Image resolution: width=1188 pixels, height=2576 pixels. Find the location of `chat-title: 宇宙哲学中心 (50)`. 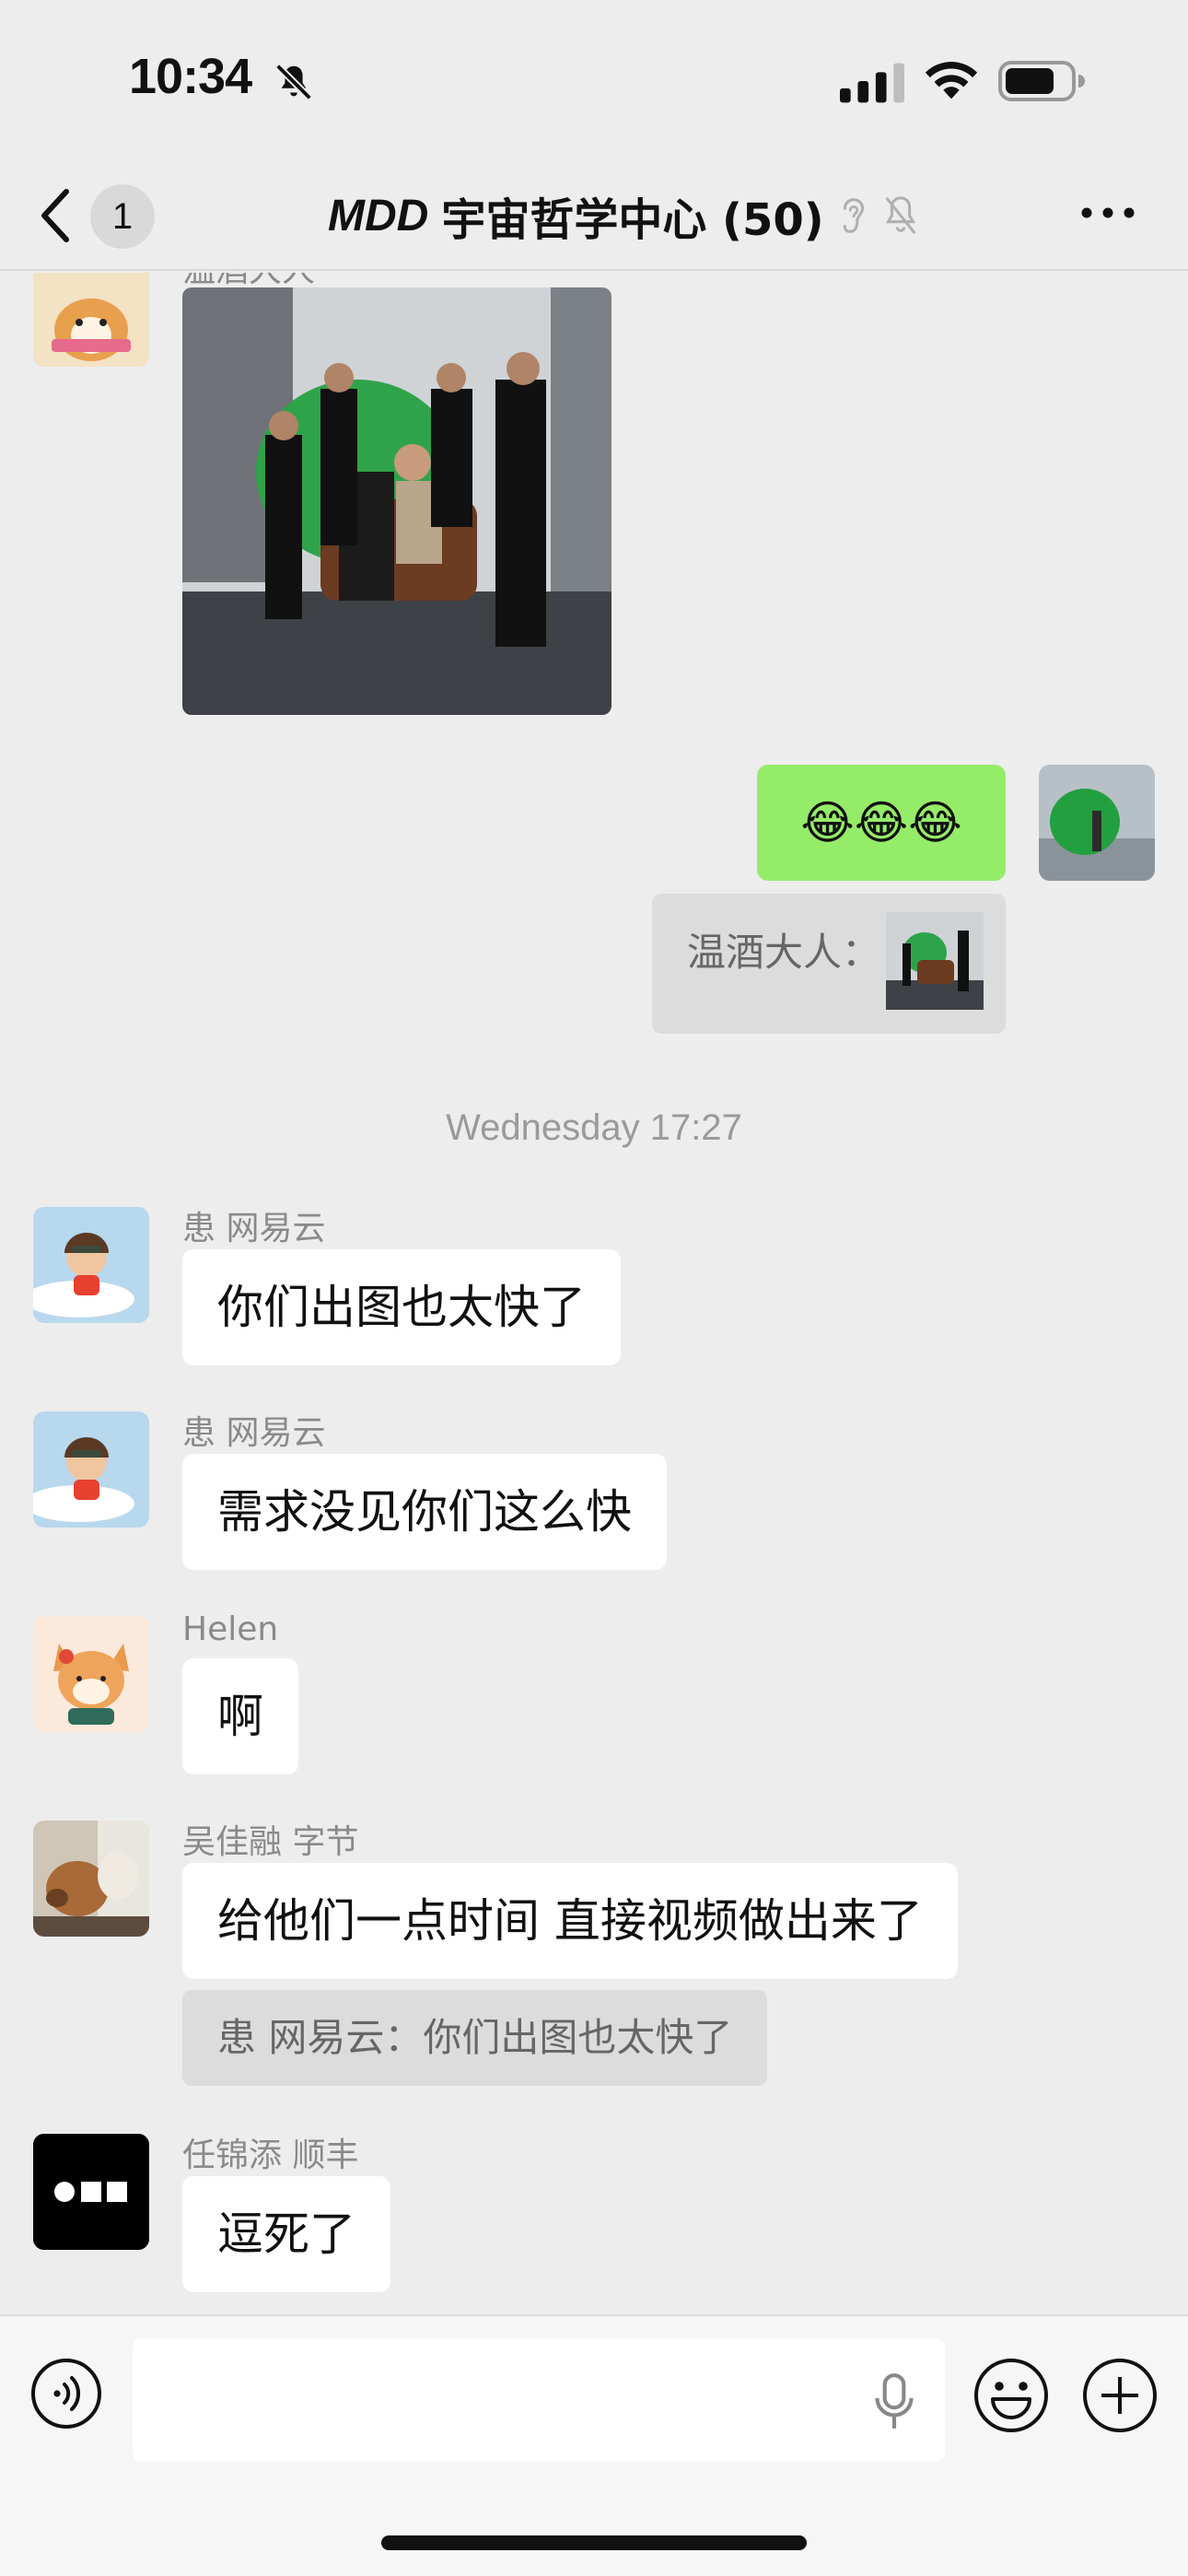

chat-title: 宇宙哲学中心 (50) is located at coordinates (632, 220).